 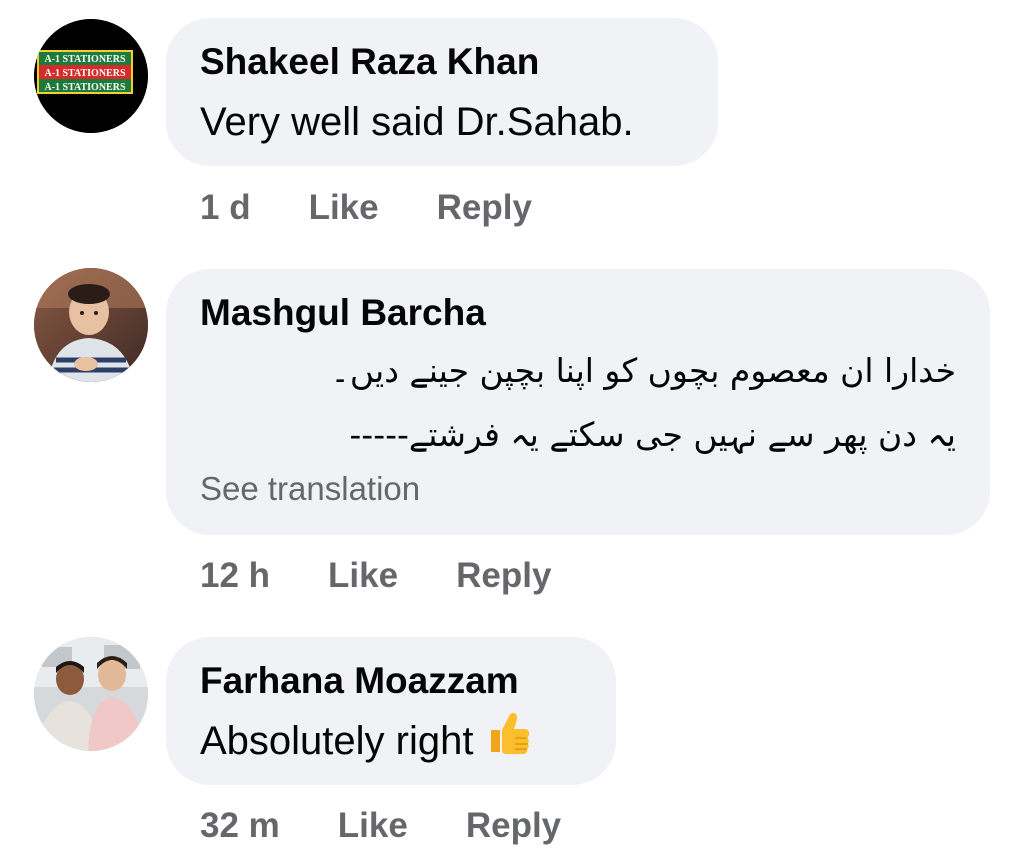 What do you see at coordinates (578, 313) in the screenshot?
I see `comment-author: Mashgul Barcha` at bounding box center [578, 313].